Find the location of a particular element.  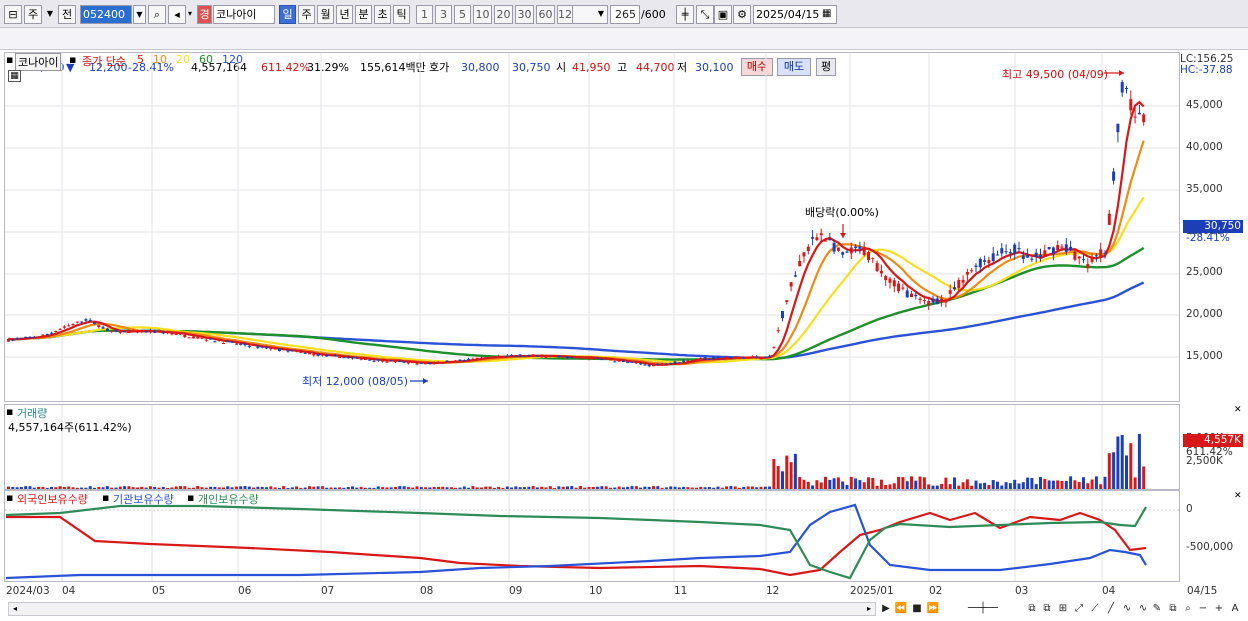

expand-icon: ⤢ is located at coordinates (1079, 609).